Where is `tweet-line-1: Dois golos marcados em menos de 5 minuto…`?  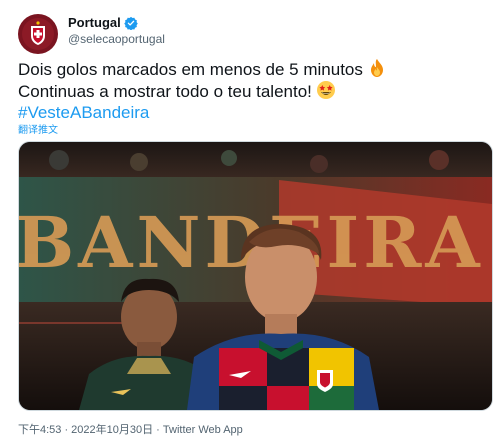 tweet-line-1: Dois golos marcados em menos de 5 minuto… is located at coordinates (253, 69).